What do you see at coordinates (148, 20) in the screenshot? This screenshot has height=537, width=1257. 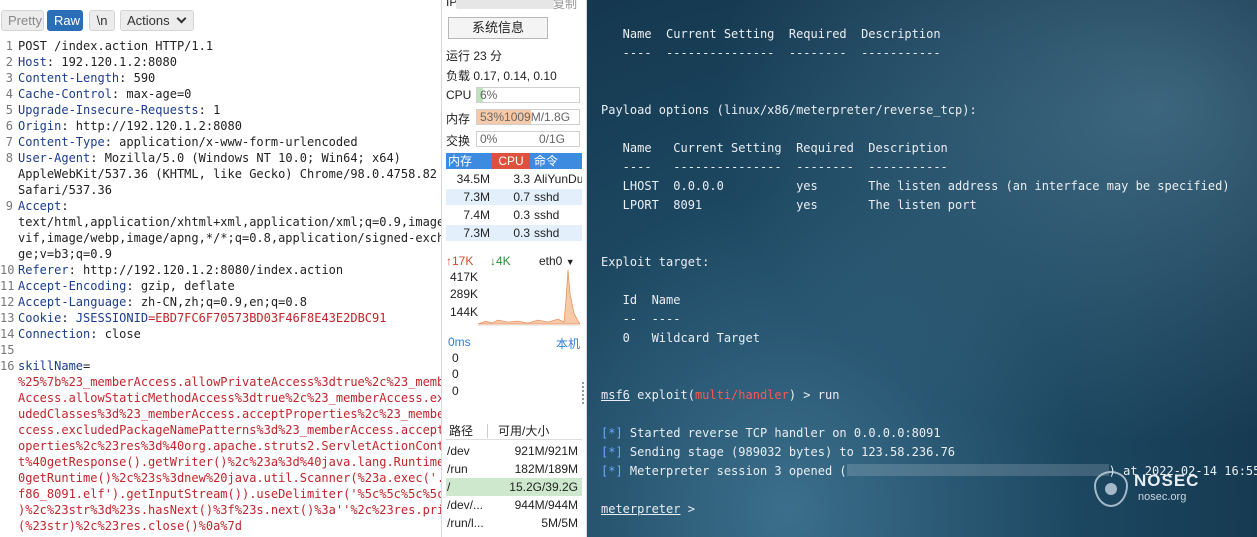 I see `actions-label: Actions` at bounding box center [148, 20].